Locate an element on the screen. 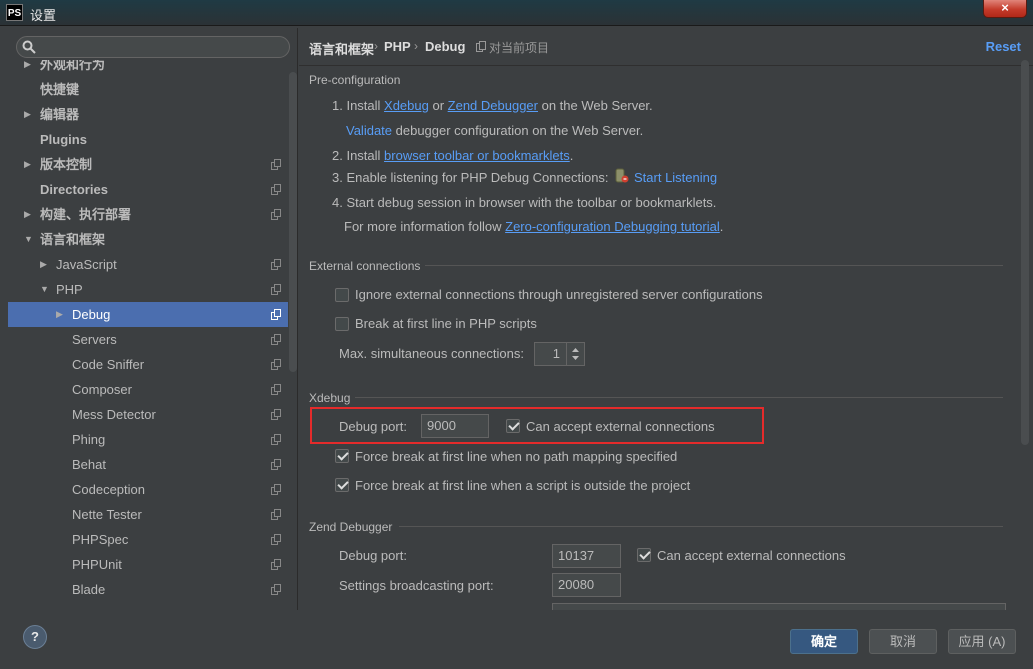 This screenshot has height=669, width=1033. zend-partial-field is located at coordinates (779, 606).